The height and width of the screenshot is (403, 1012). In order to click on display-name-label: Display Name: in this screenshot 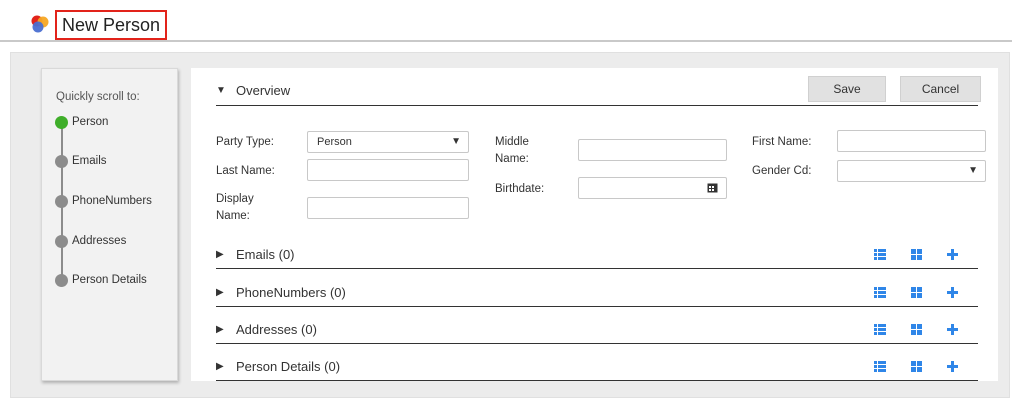, I will do `click(235, 208)`.